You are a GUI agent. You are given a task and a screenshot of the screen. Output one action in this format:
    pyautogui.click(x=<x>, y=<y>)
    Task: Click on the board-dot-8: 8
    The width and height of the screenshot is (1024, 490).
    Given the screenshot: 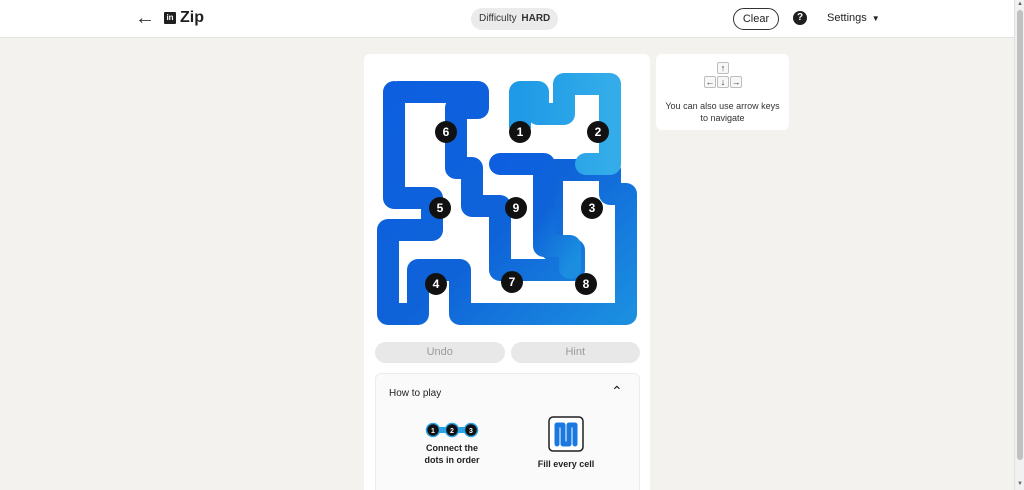 What is the action you would take?
    pyautogui.click(x=586, y=284)
    